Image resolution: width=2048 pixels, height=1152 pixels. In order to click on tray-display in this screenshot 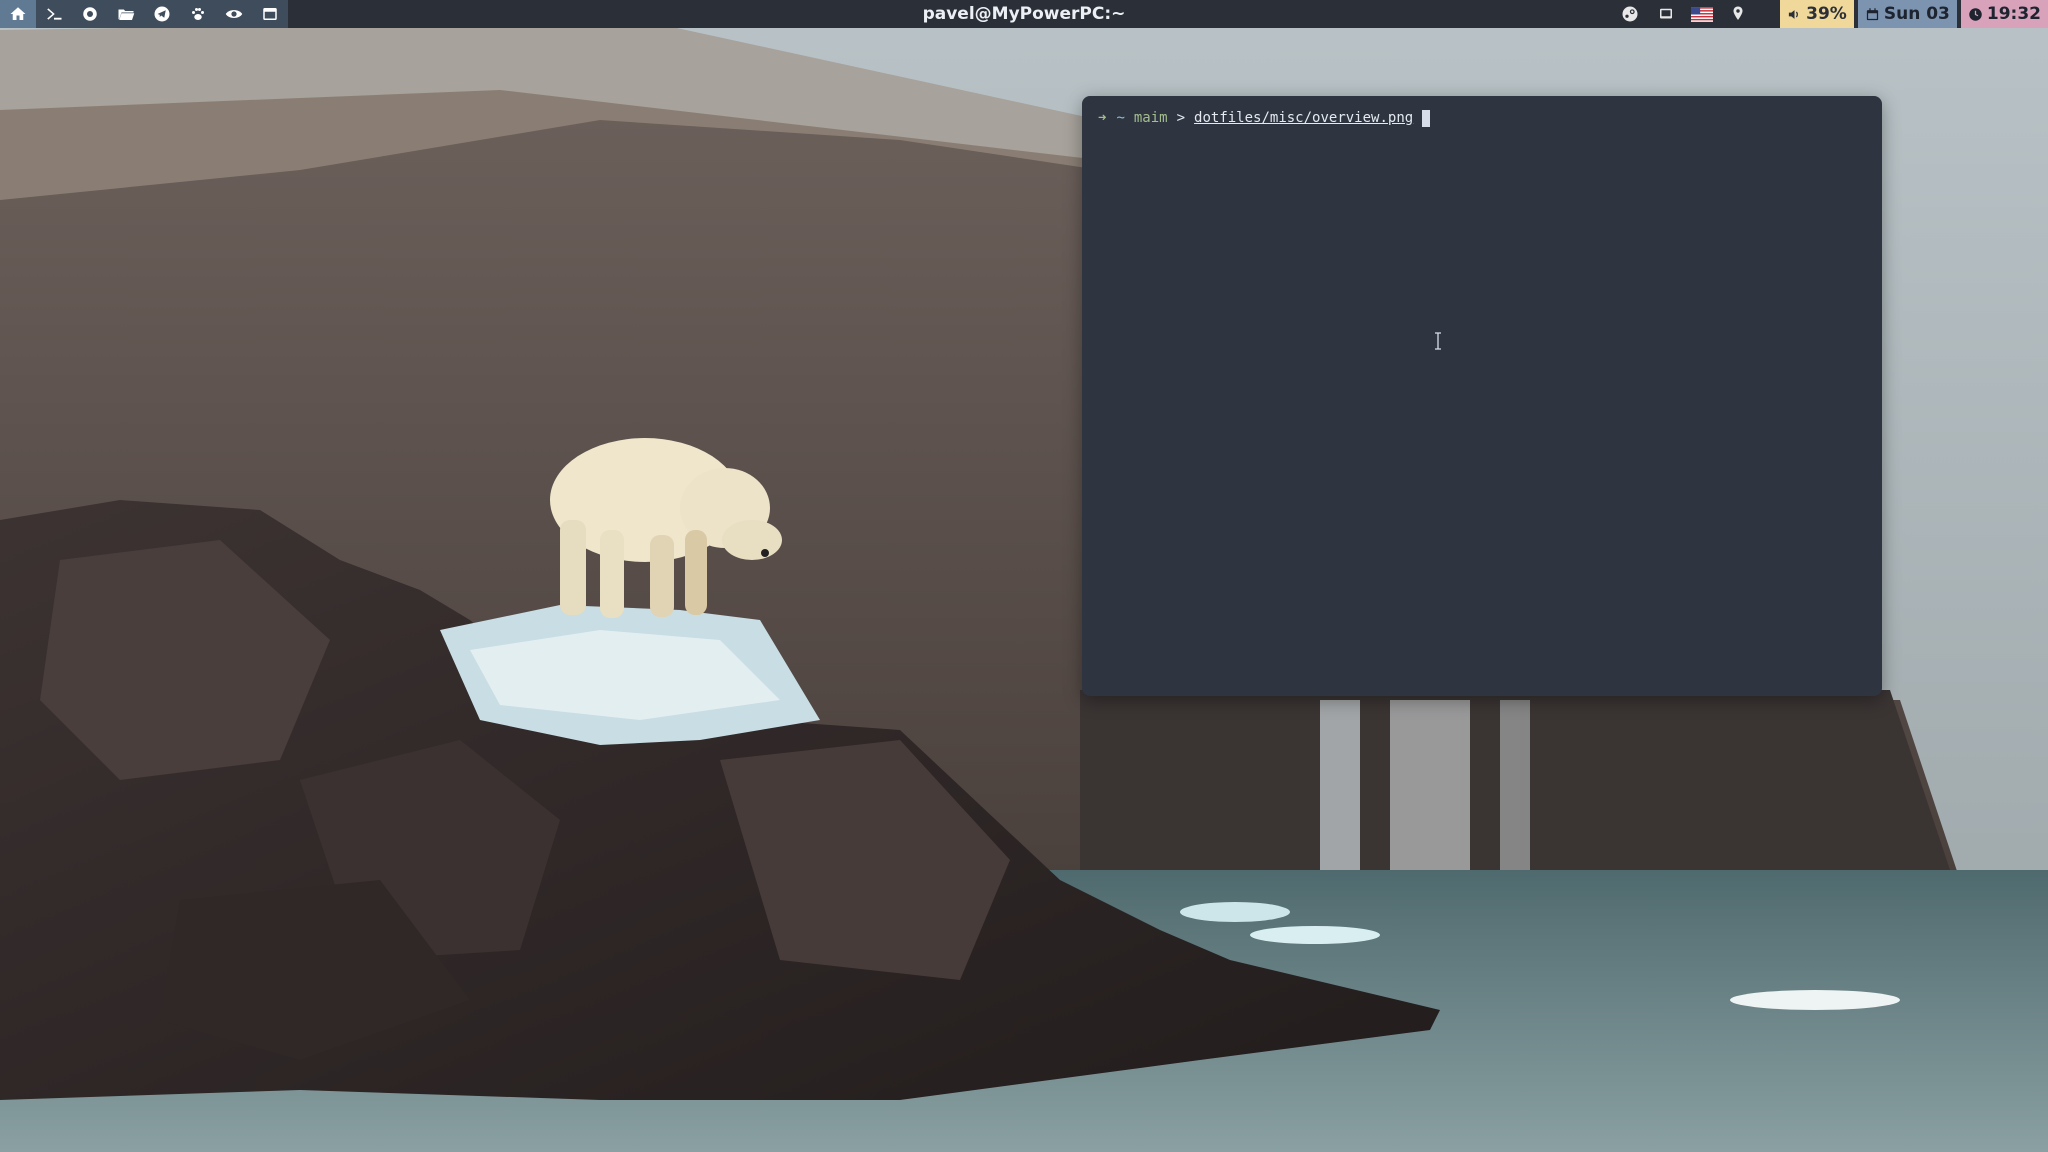, I will do `click(1666, 14)`.